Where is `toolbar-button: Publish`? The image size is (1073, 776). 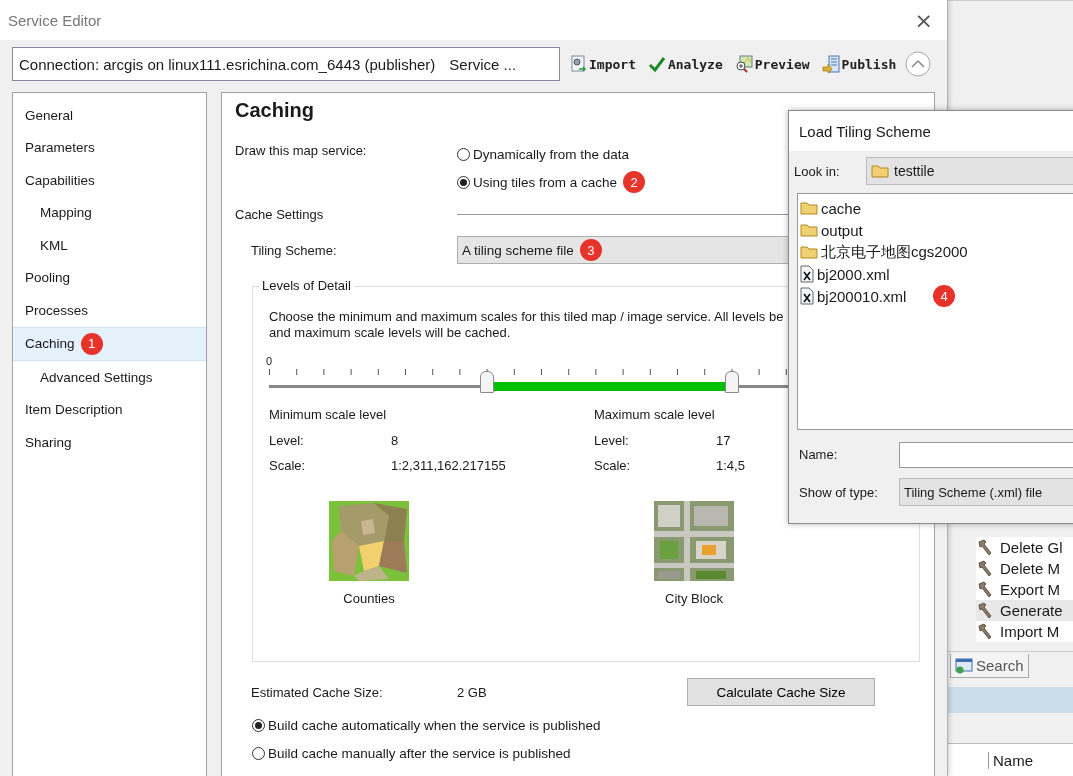
toolbar-button: Publish is located at coordinates (859, 64).